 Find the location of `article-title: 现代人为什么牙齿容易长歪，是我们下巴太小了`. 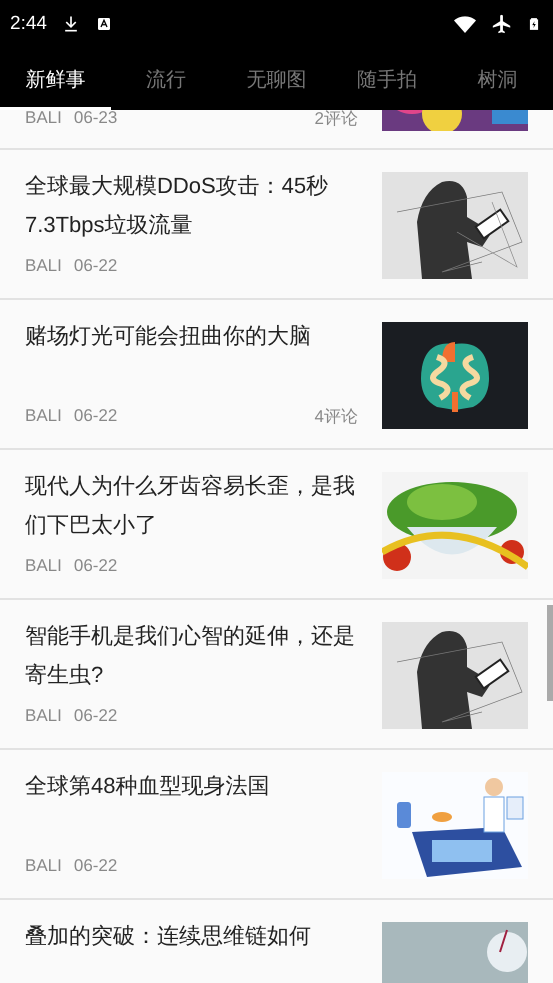

article-title: 现代人为什么牙齿容易长歪，是我们下巴太小了 is located at coordinates (191, 505).